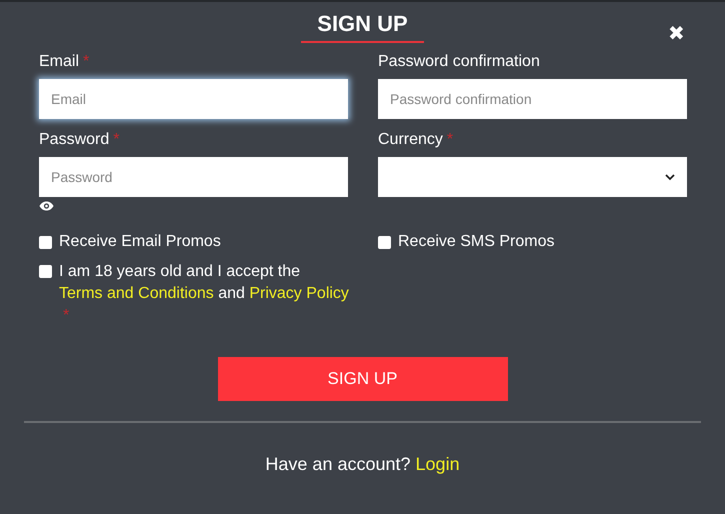 The height and width of the screenshot is (514, 725). I want to click on input-field: Email, so click(193, 99).